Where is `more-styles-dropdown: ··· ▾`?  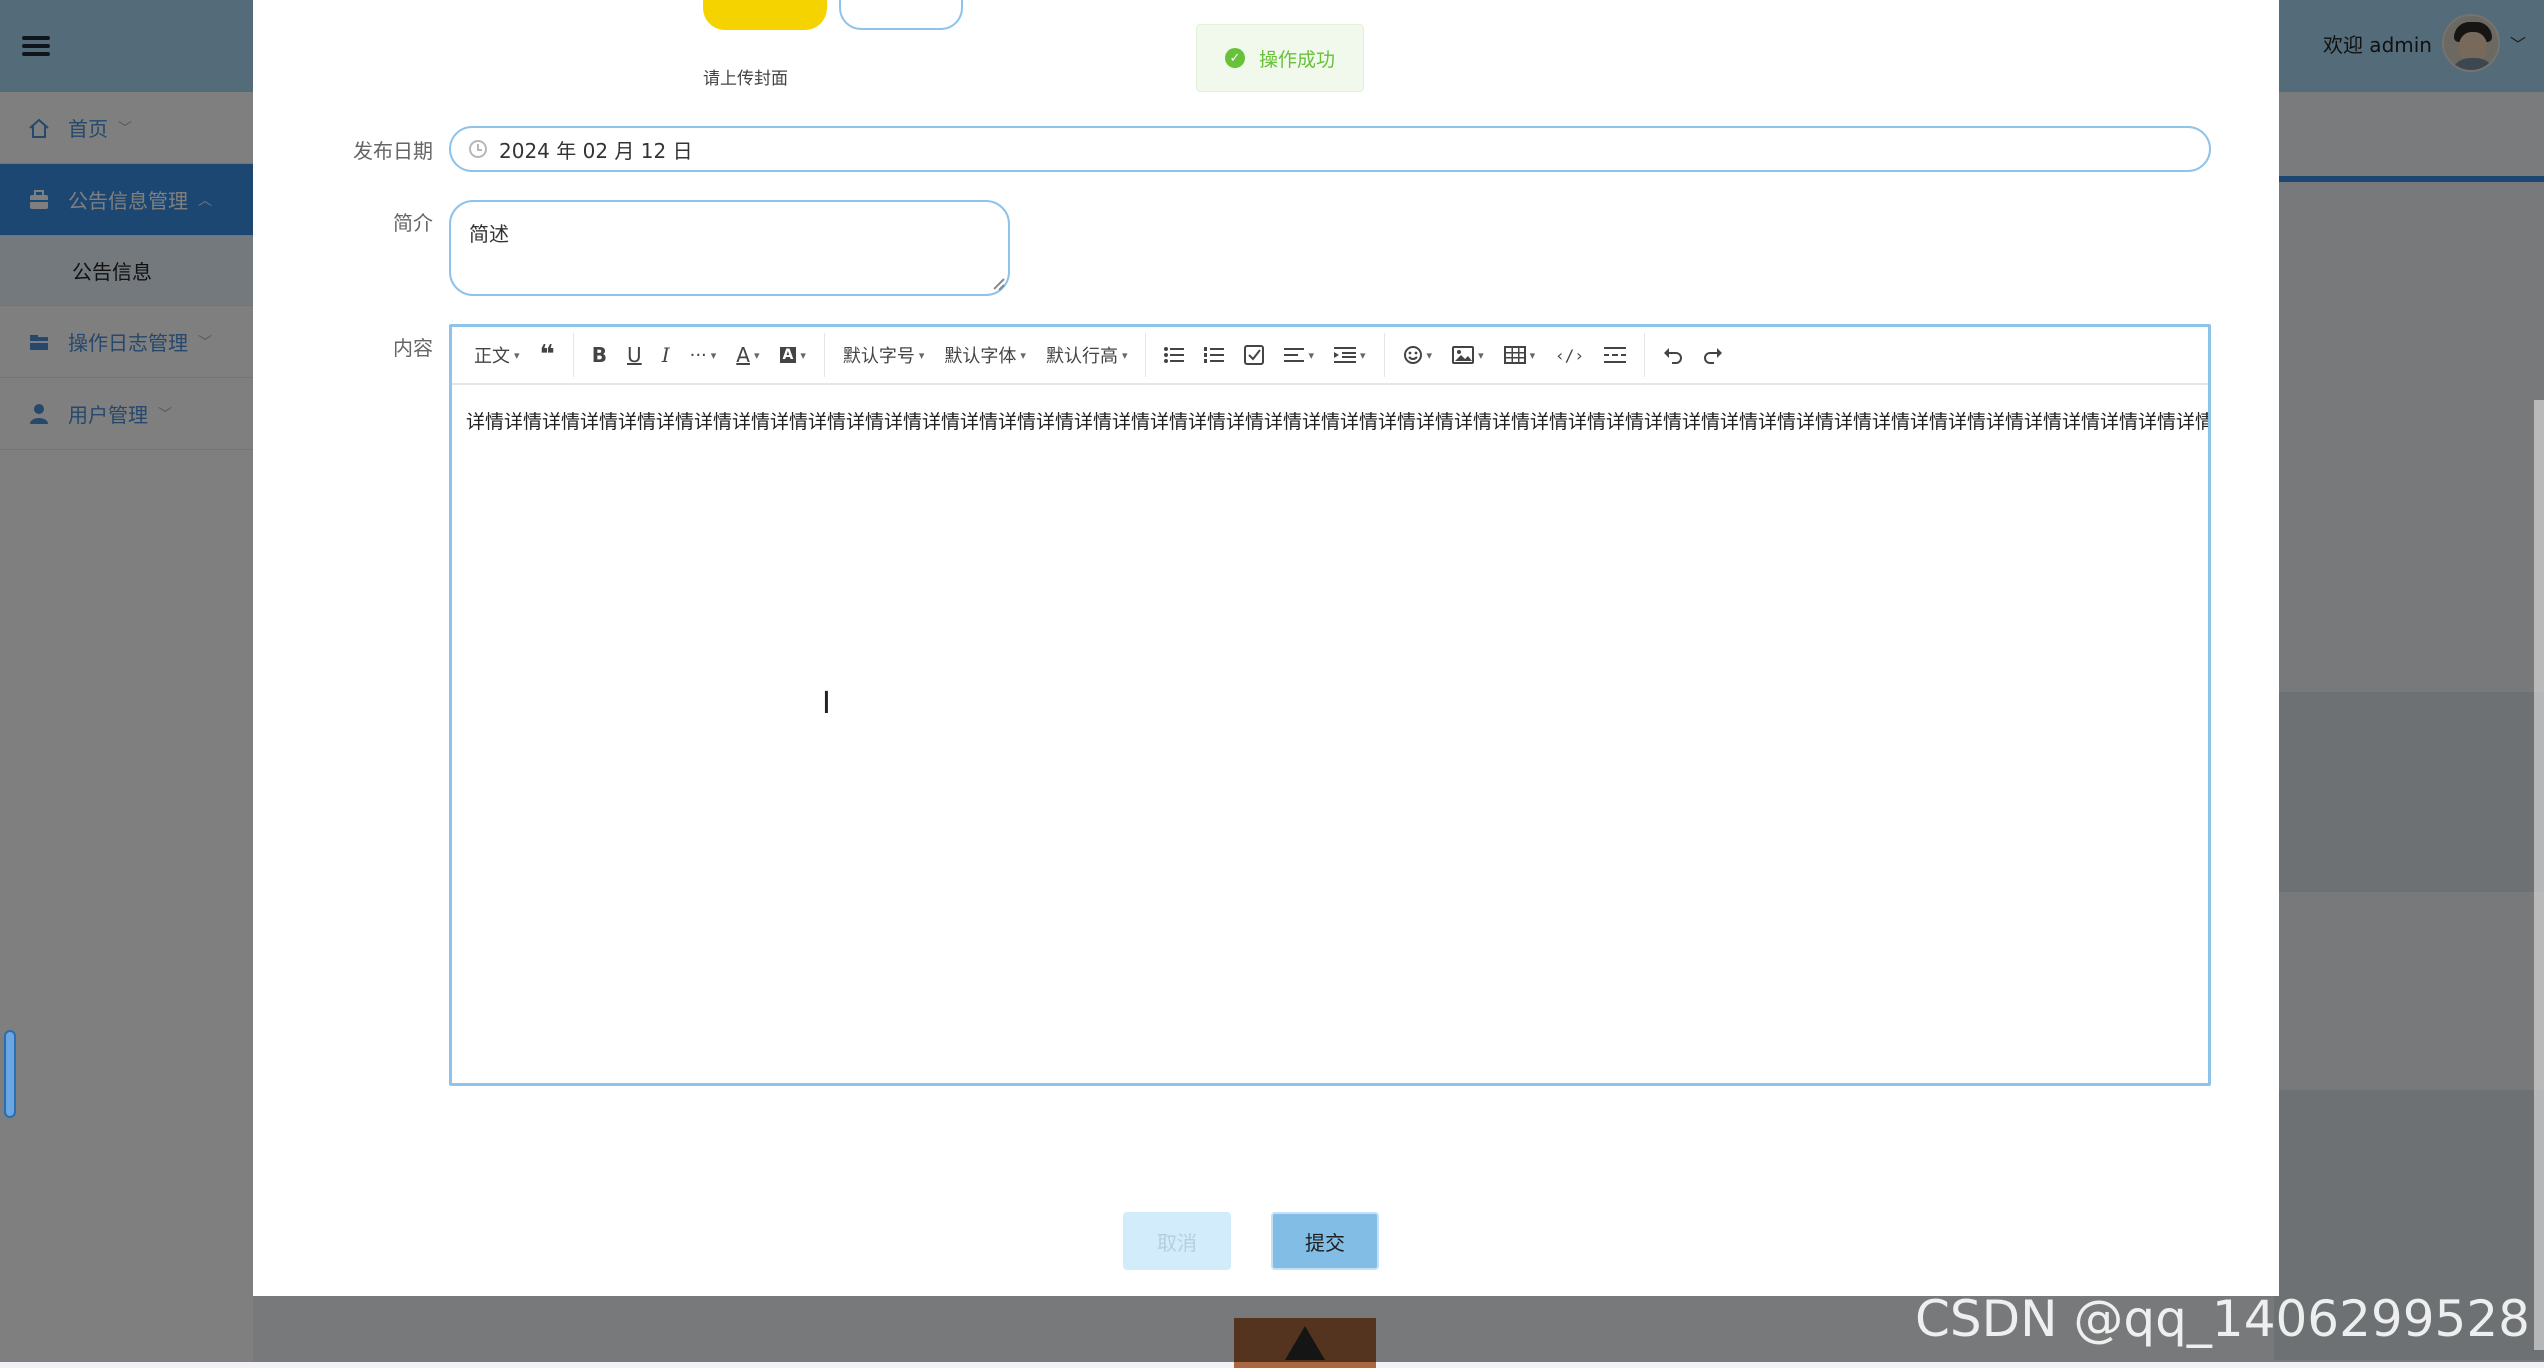 more-styles-dropdown: ··· ▾ is located at coordinates (703, 355).